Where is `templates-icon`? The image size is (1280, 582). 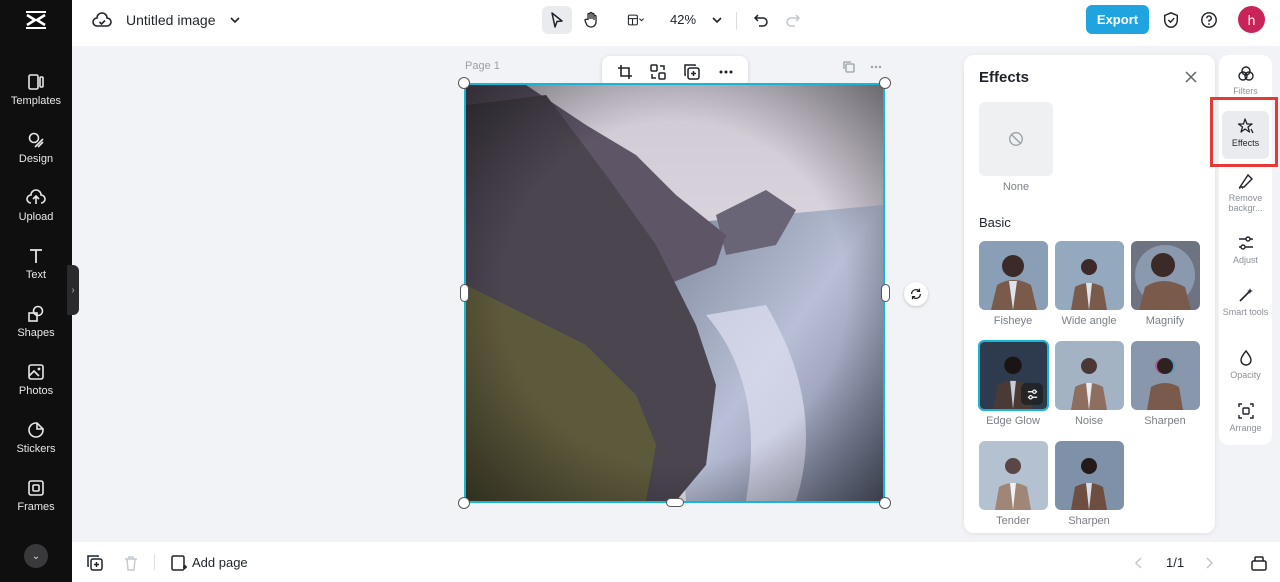 templates-icon is located at coordinates (36, 82).